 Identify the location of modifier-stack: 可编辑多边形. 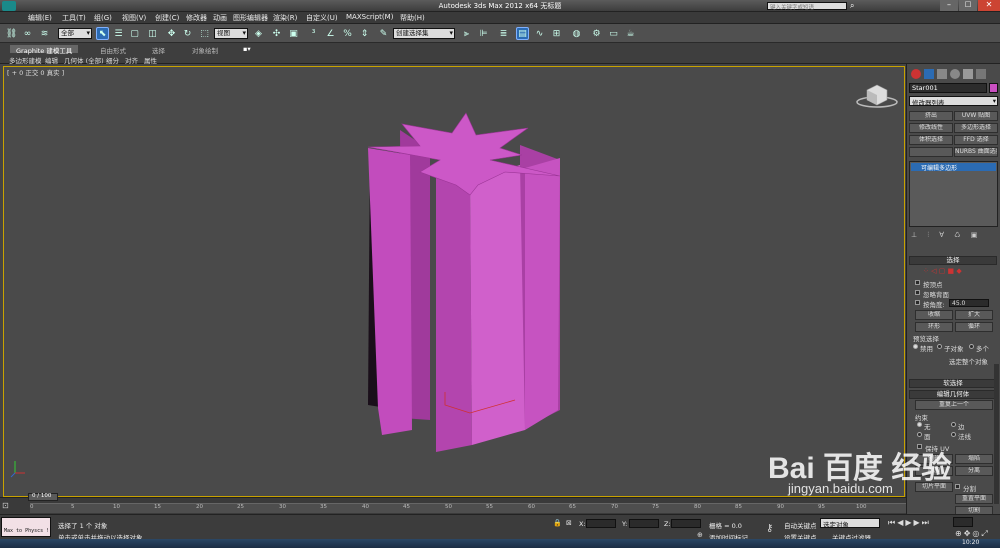
(953, 194).